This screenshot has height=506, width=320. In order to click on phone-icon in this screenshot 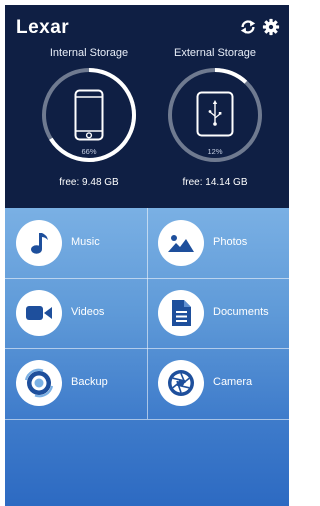, I will do `click(89, 115)`.